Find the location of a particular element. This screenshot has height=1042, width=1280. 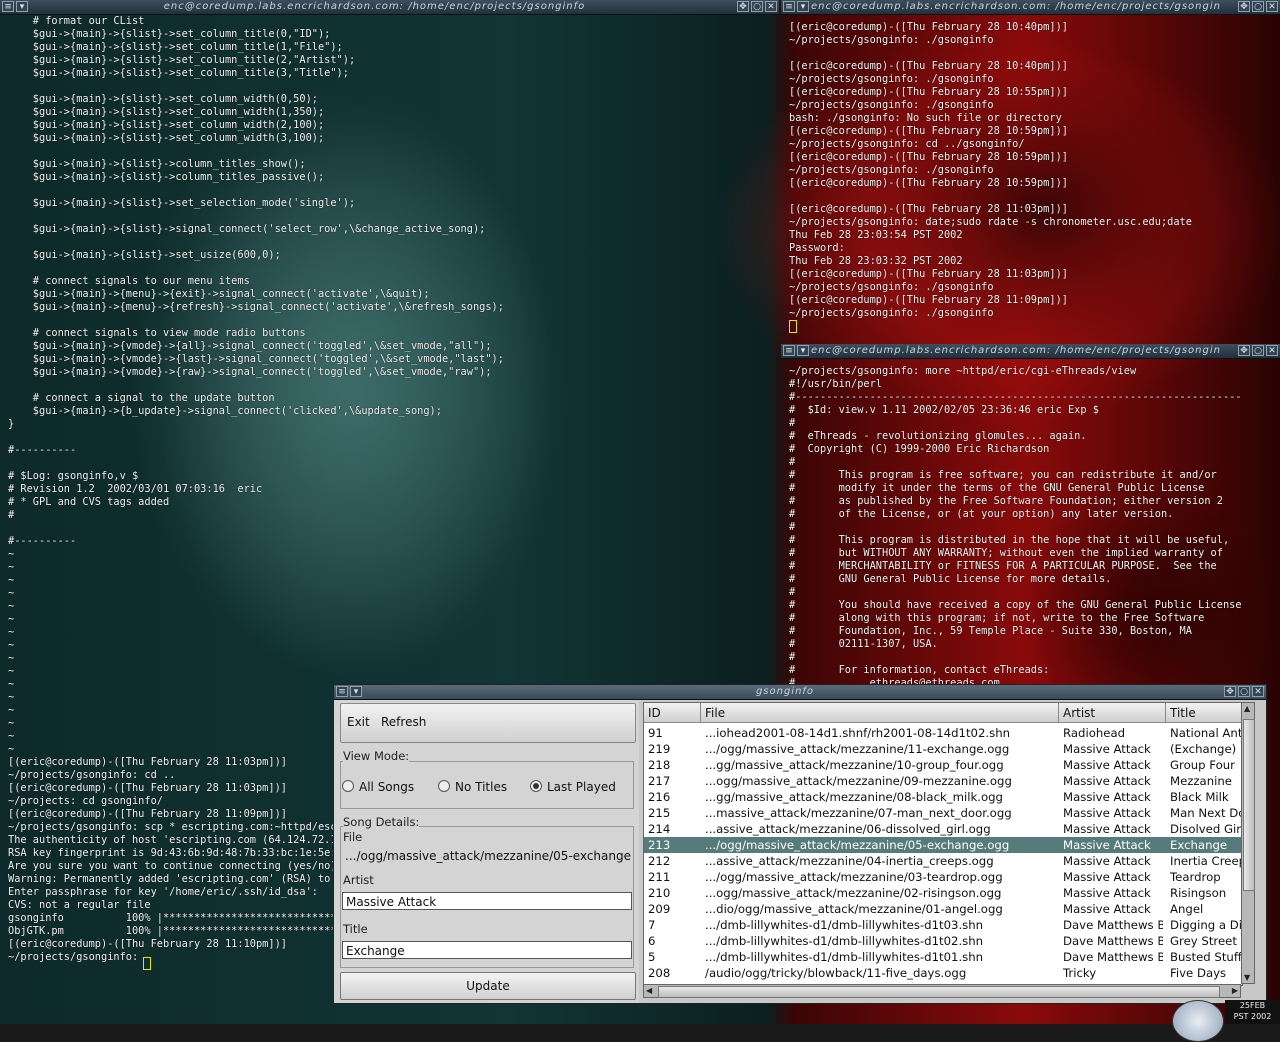

cell-id: 209 is located at coordinates (659, 909).